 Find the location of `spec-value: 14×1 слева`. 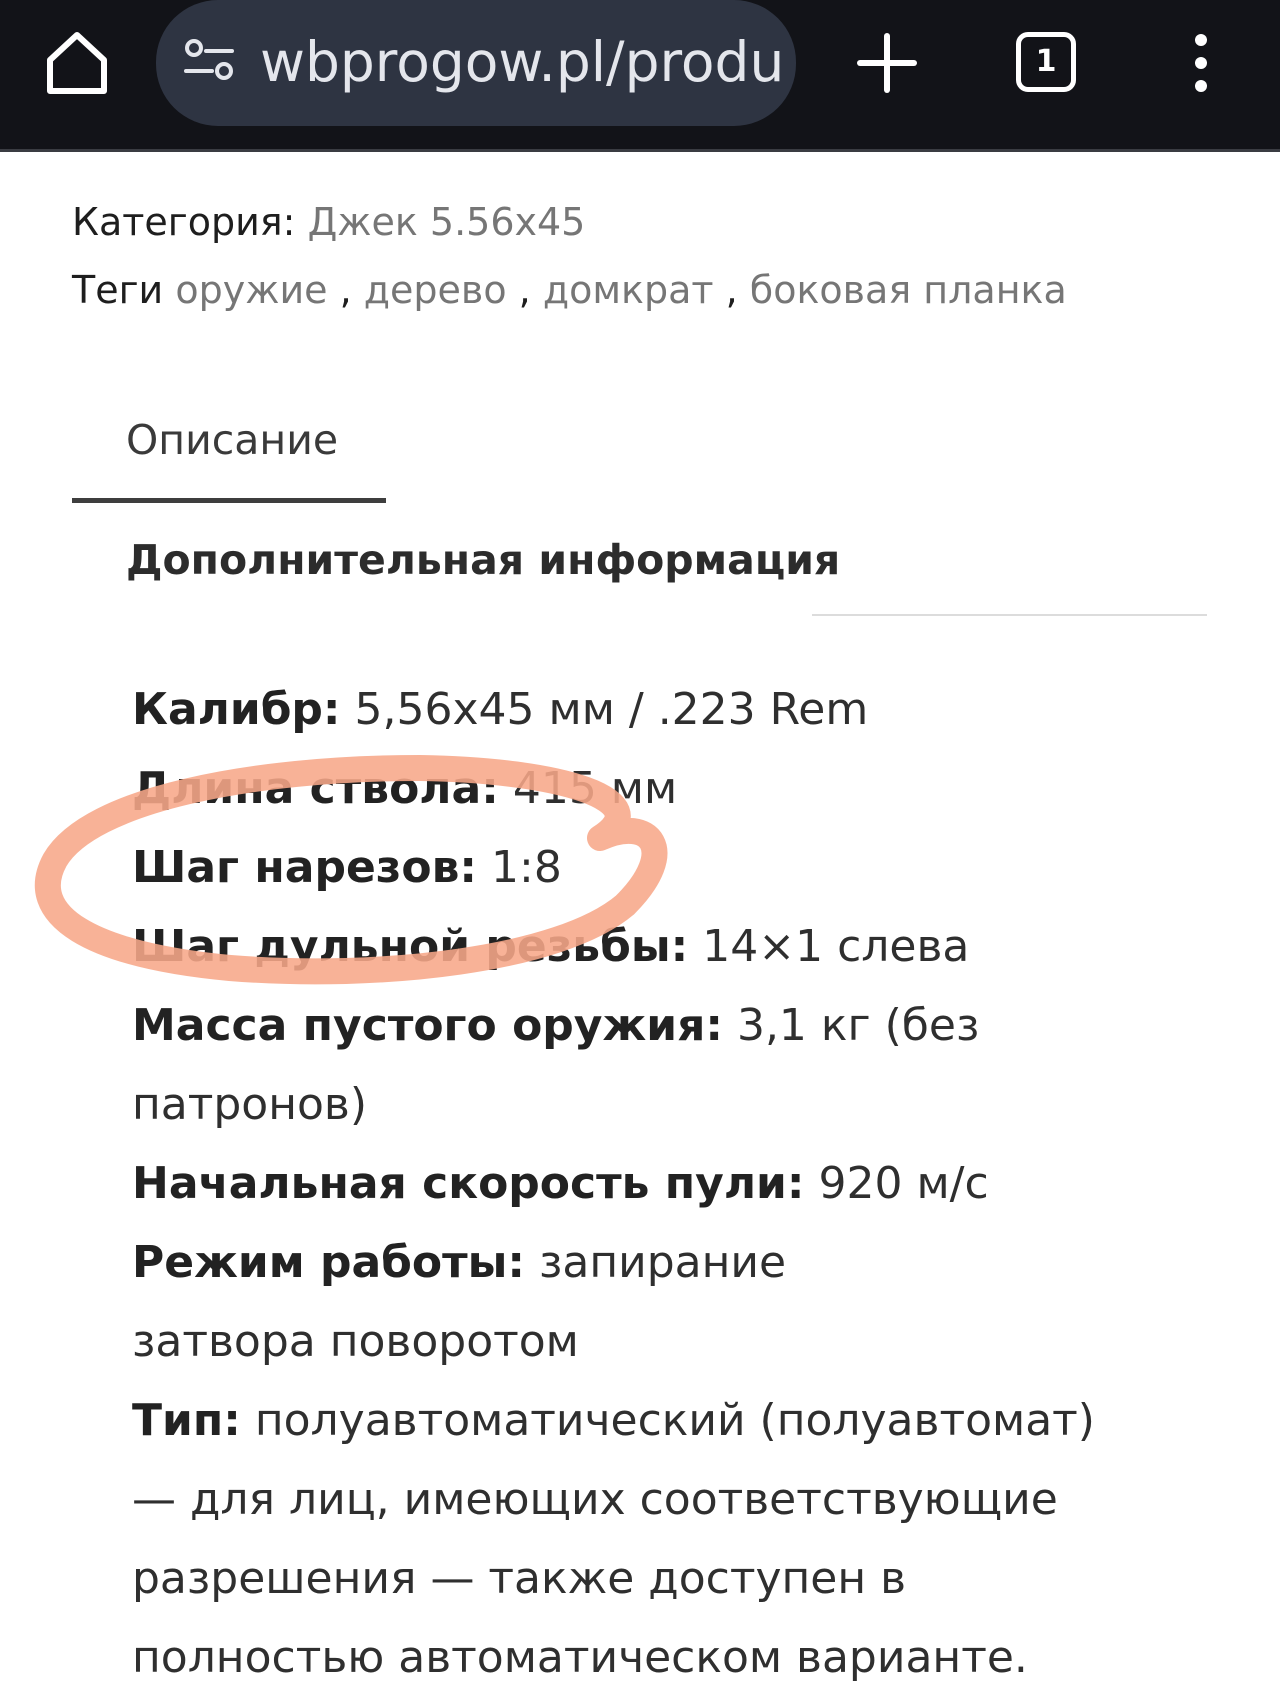

spec-value: 14×1 слева is located at coordinates (836, 946).